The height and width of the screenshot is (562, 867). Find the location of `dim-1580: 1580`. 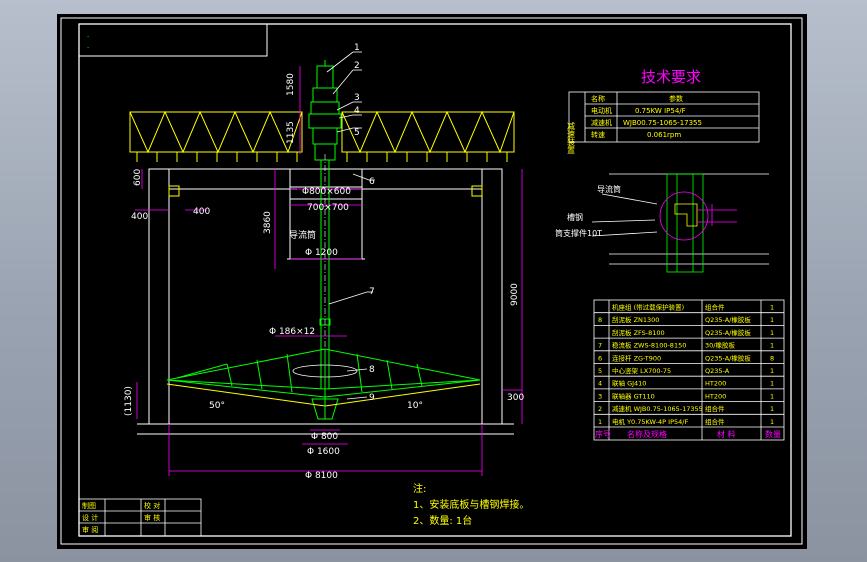

dim-1580: 1580 is located at coordinates (291, 84).